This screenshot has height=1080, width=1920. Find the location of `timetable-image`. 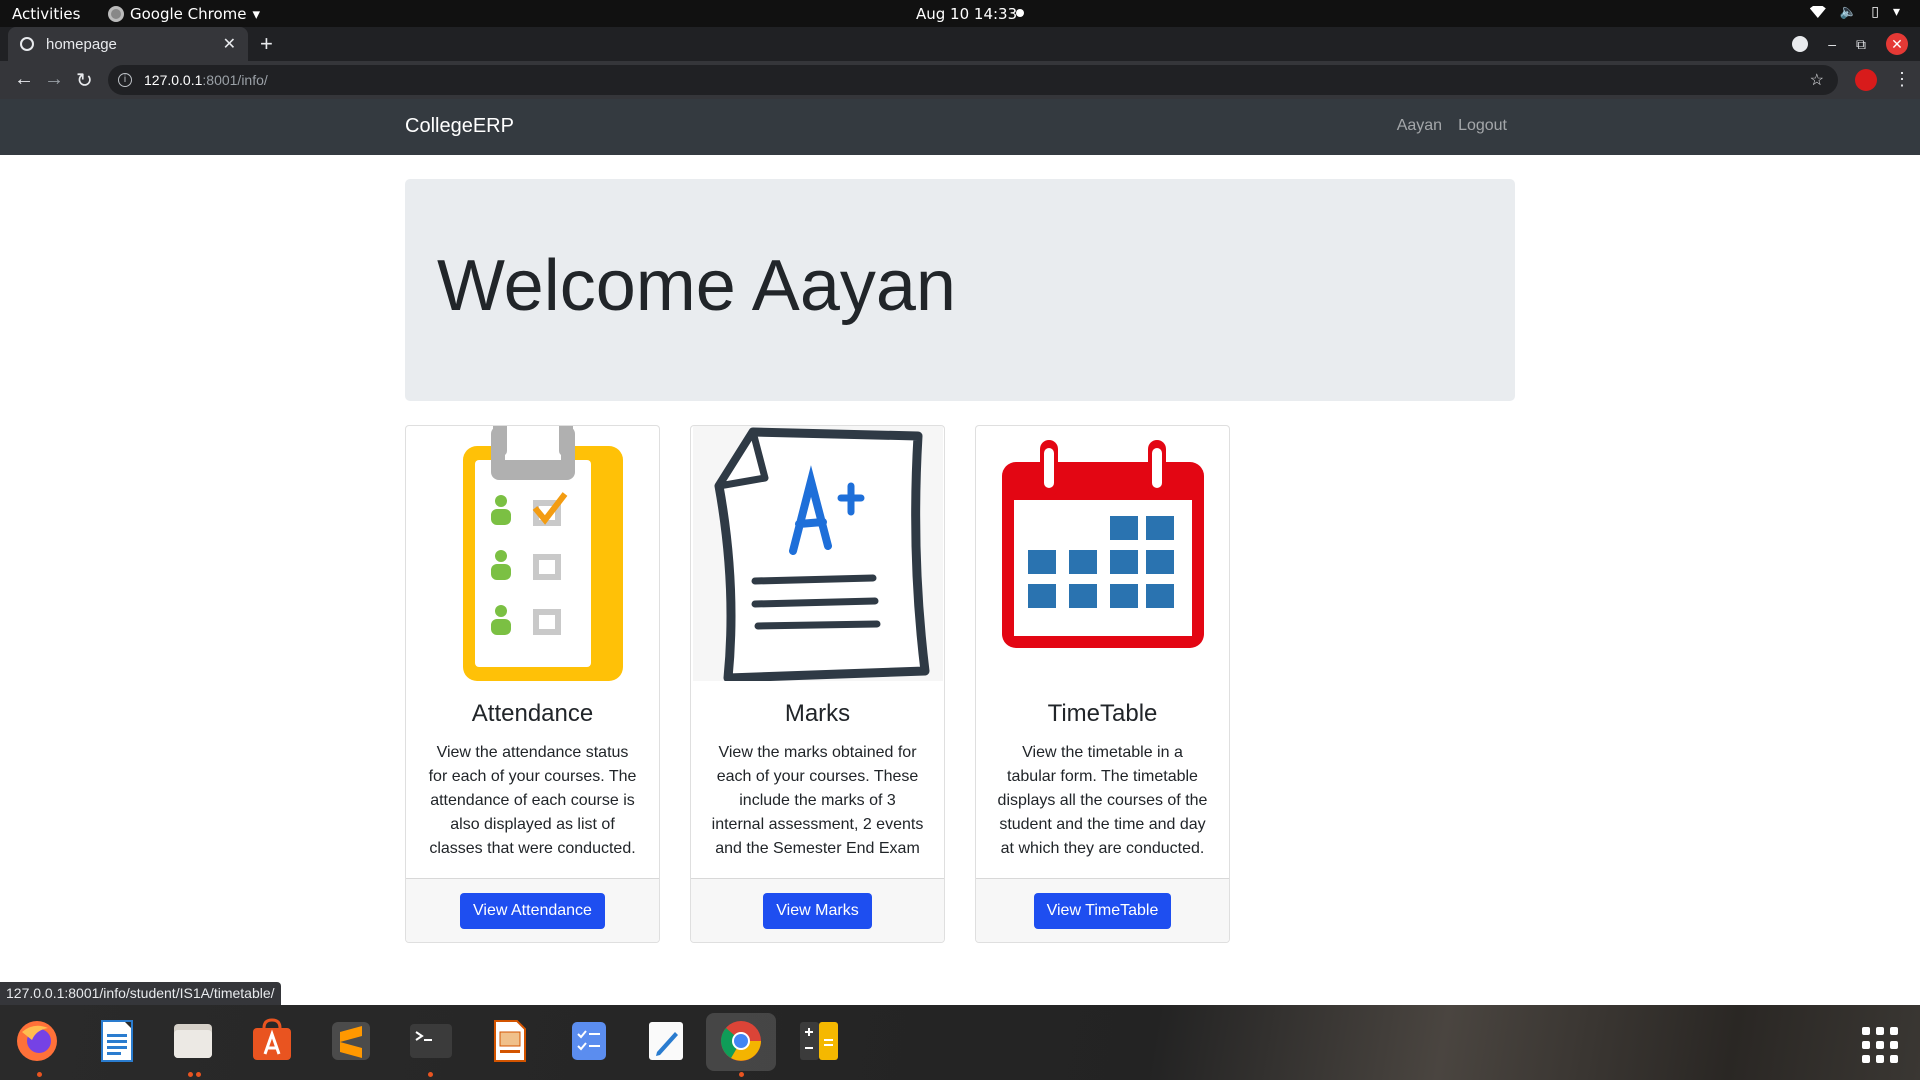

timetable-image is located at coordinates (1102, 553).